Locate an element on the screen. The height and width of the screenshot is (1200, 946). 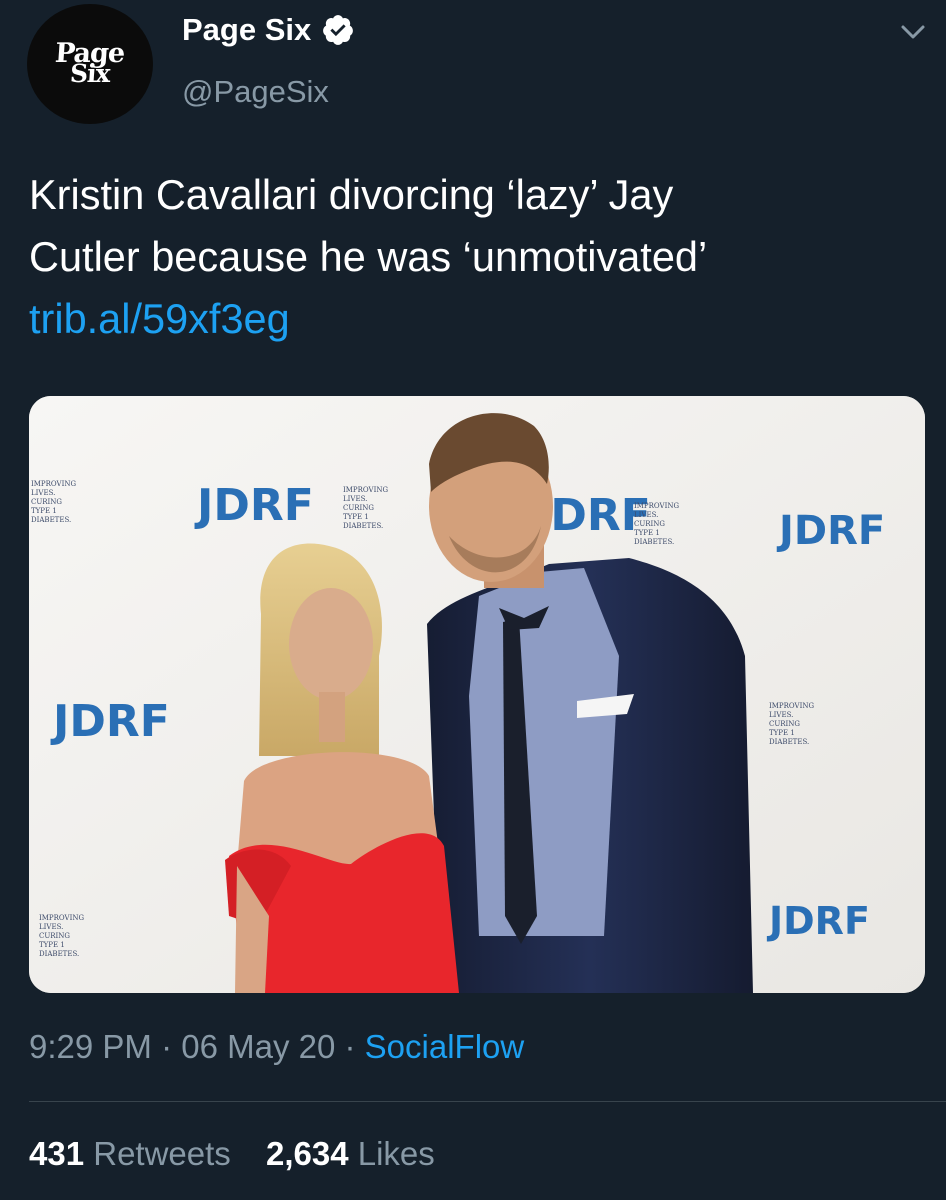
display-name: Page Six is located at coordinates (246, 30).